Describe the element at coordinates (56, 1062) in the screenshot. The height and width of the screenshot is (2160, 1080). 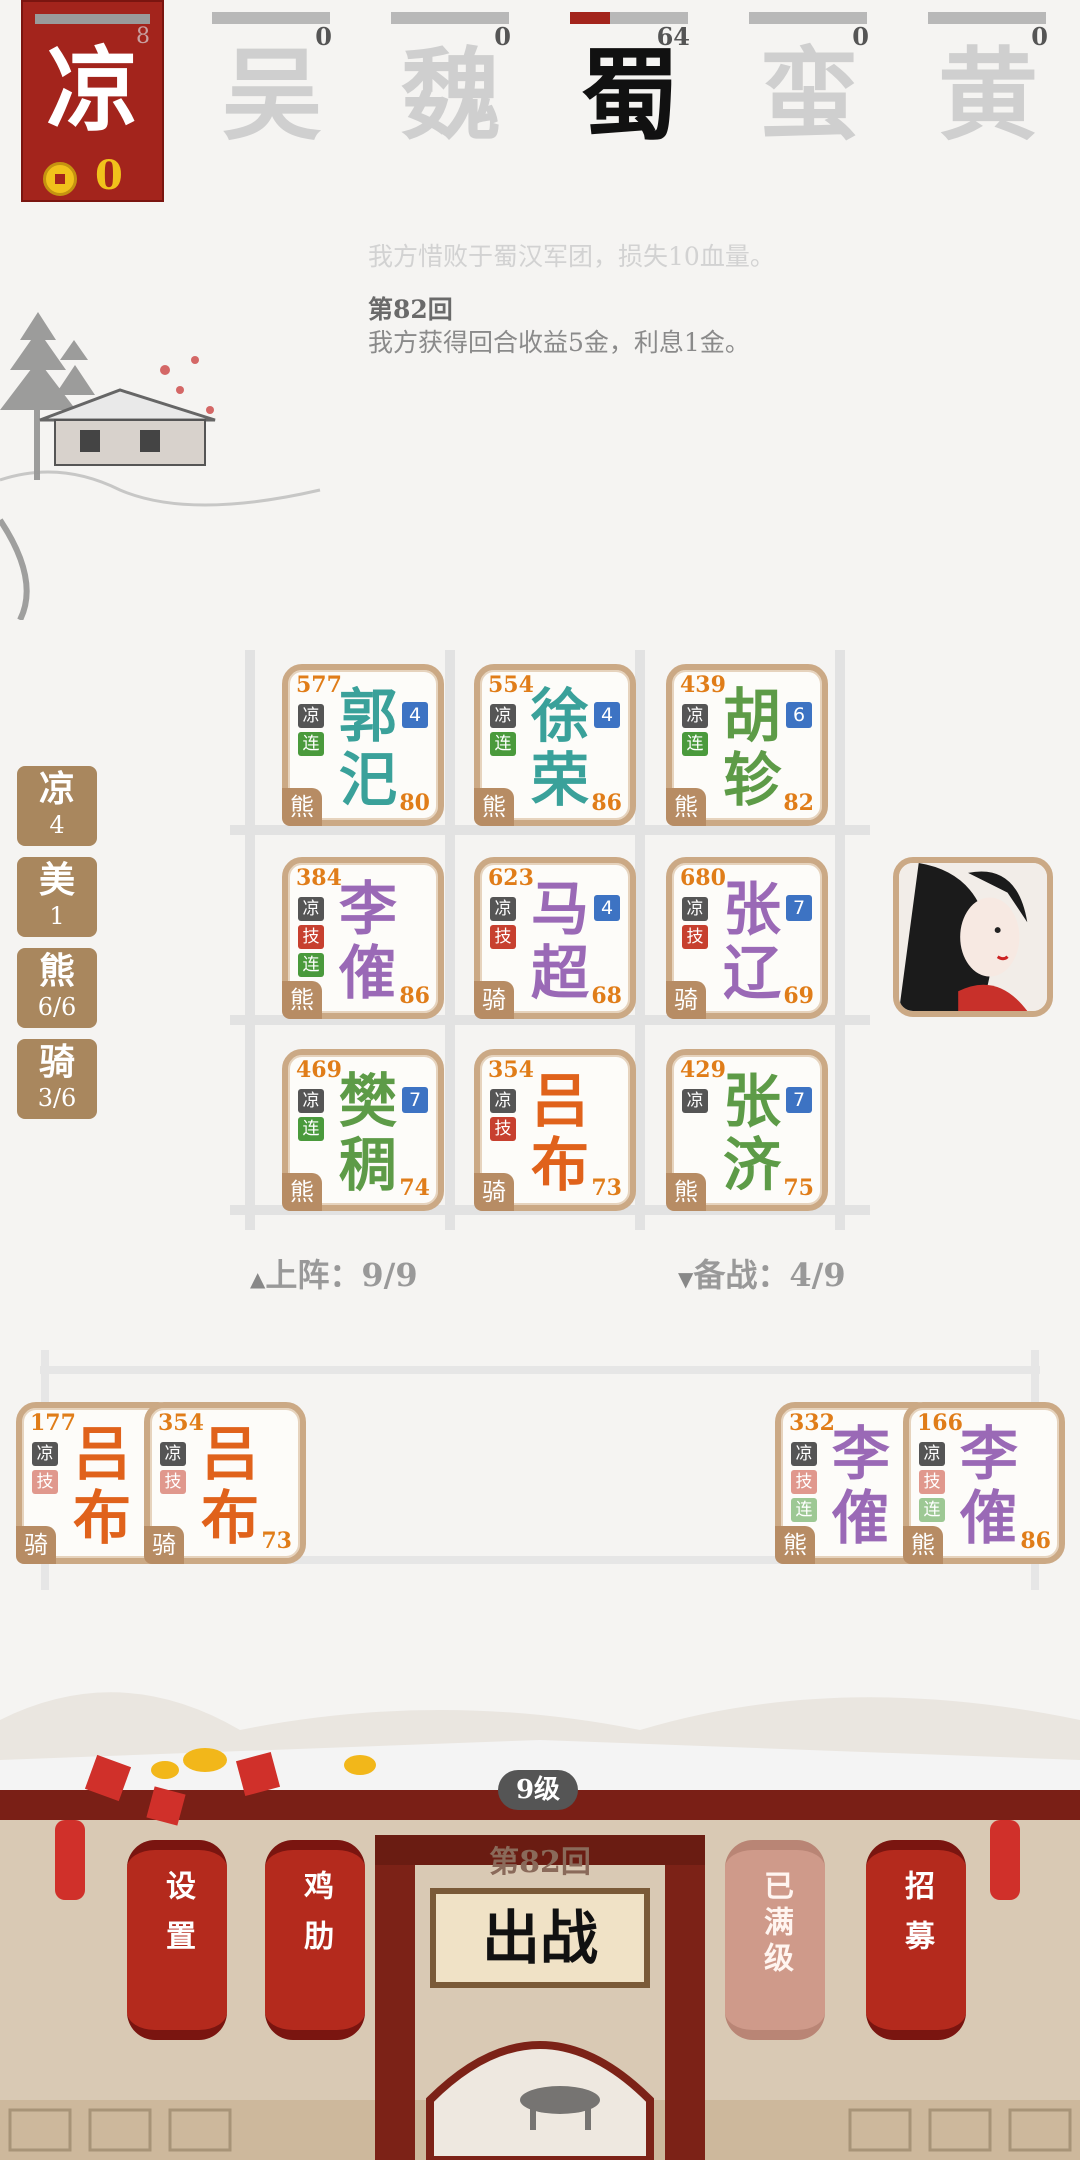
I see `synergy-name: 骑` at that location.